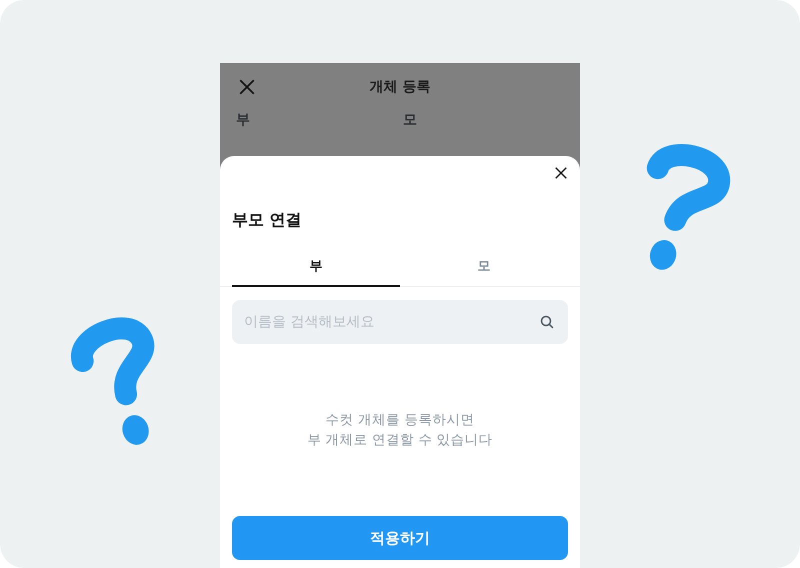  I want to click on sheet-title: 부모 연결, so click(267, 220).